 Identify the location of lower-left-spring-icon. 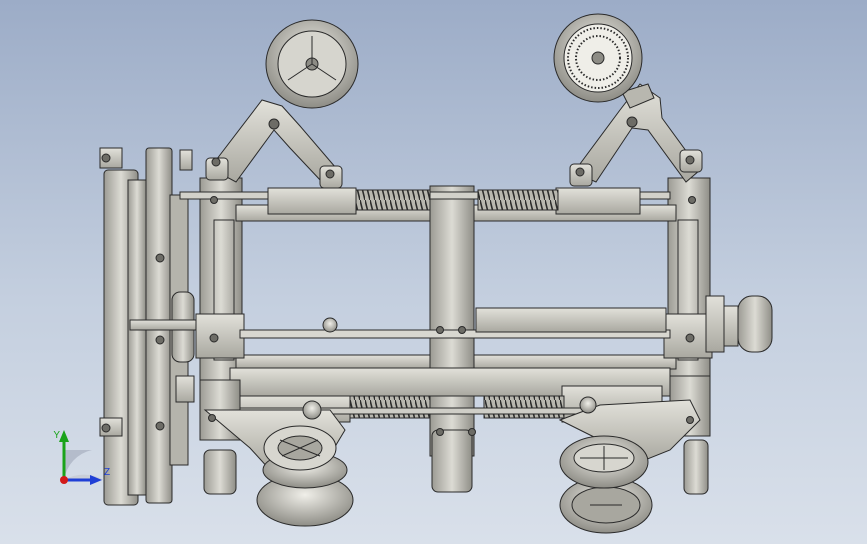
(390, 407).